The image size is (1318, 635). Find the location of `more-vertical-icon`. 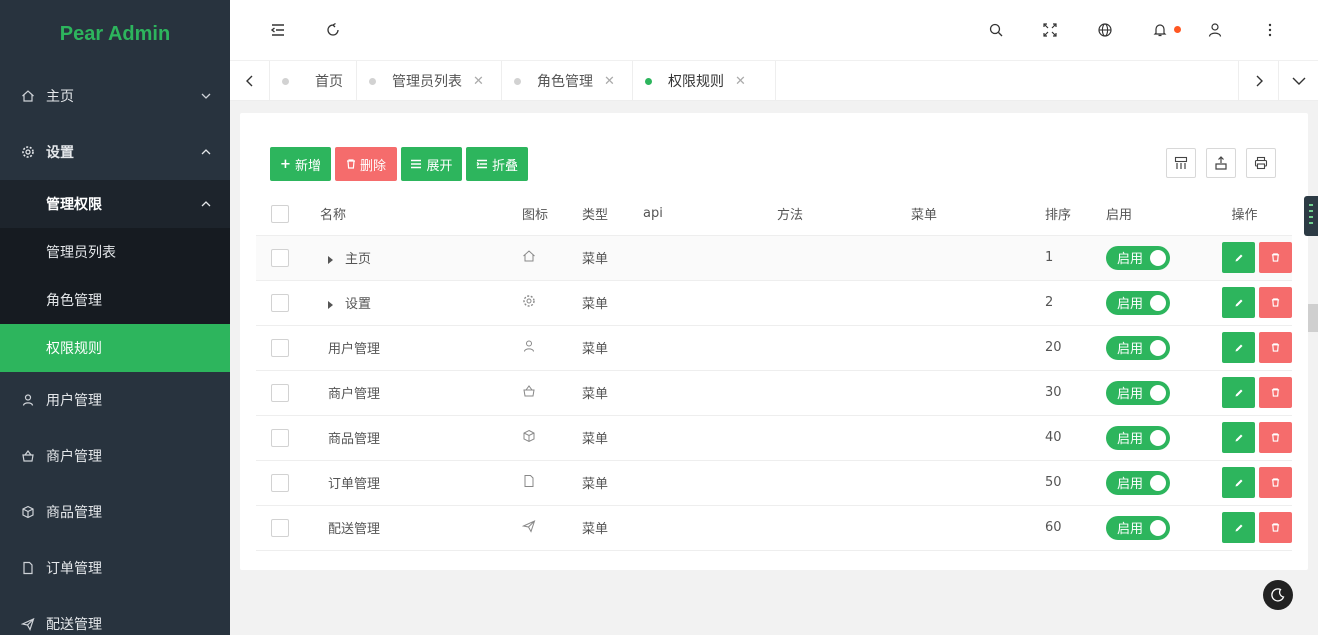

more-vertical-icon is located at coordinates (1270, 30).